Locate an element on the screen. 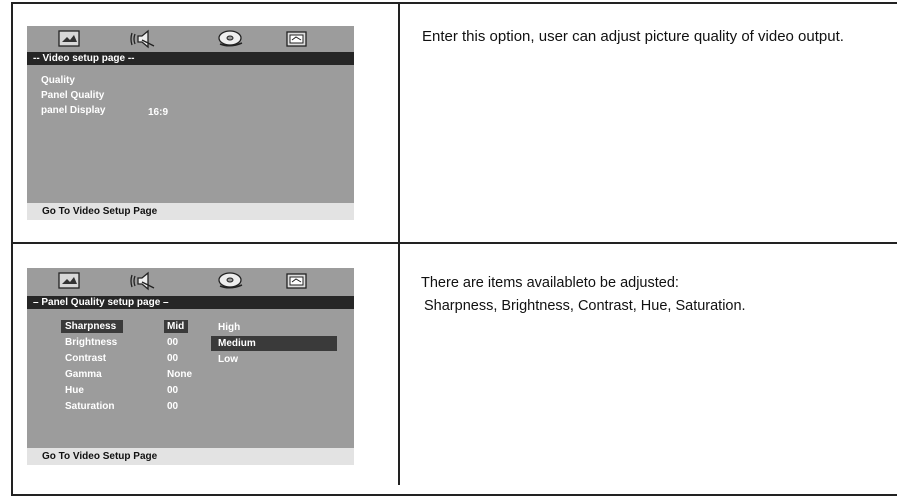 This screenshot has width=897, height=496. hue-value: 00 is located at coordinates (173, 390).